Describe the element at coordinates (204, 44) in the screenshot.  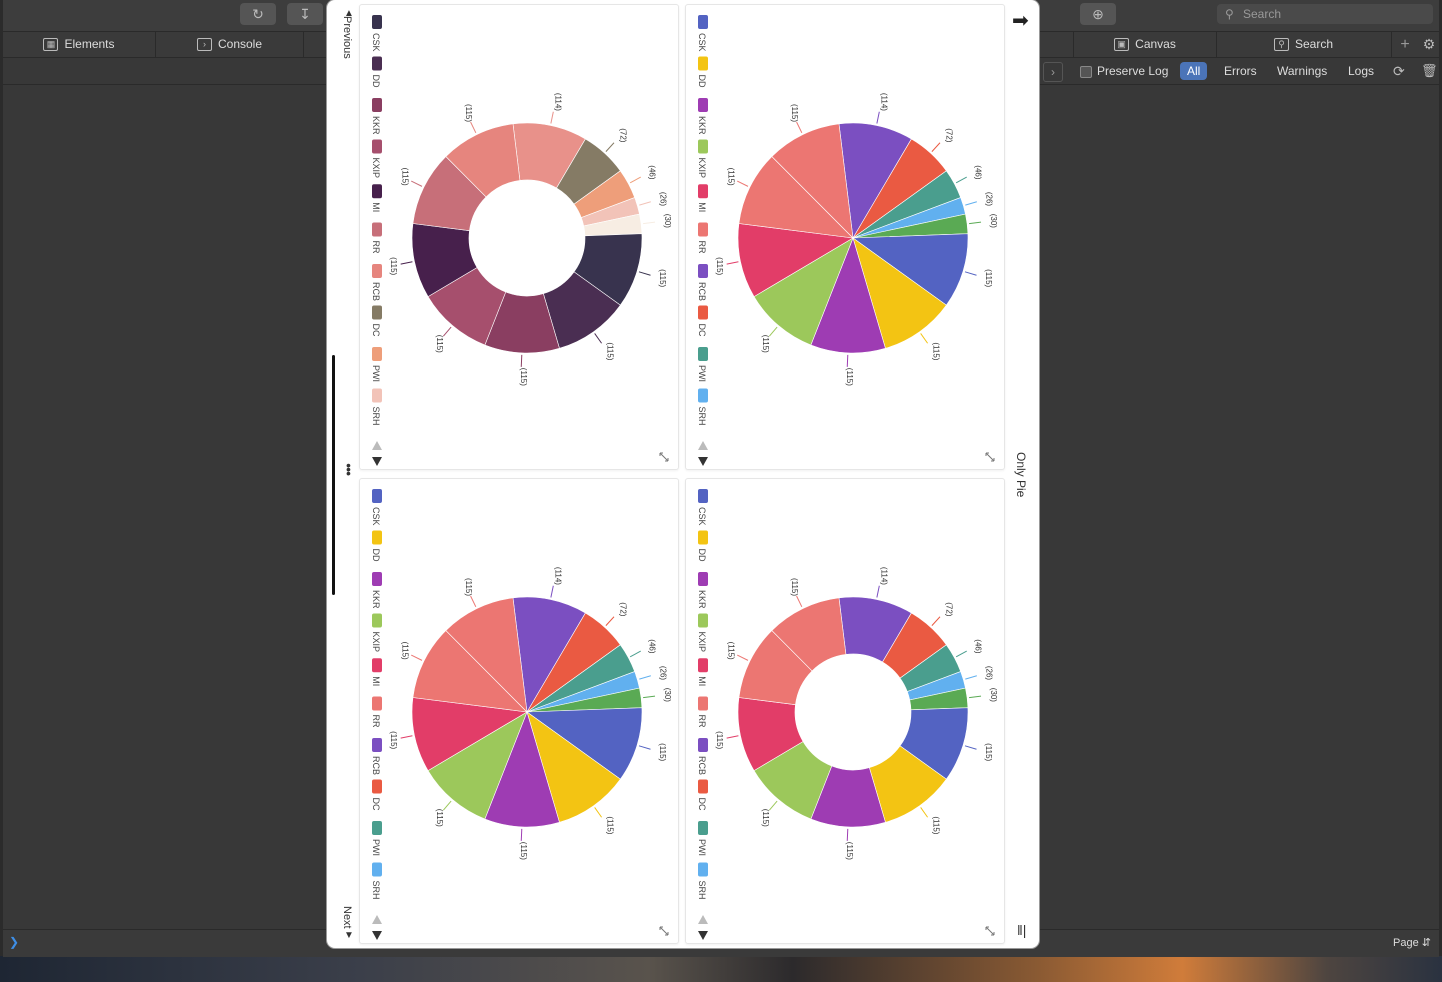
I see `console-icon: ›` at that location.